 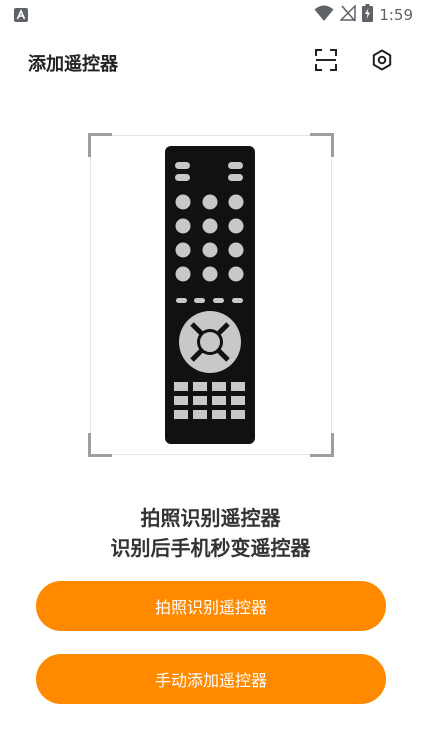 I want to click on scan-icon, so click(x=326, y=62).